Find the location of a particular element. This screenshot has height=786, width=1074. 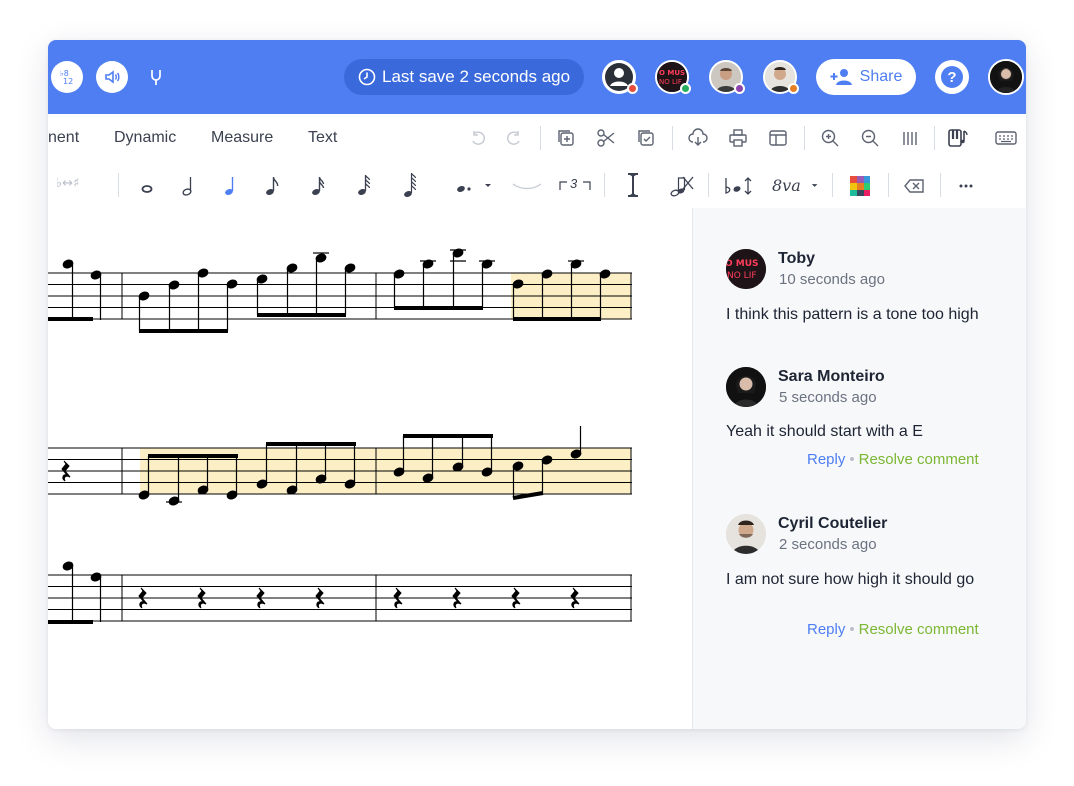

tuning-button is located at coordinates (156, 77).